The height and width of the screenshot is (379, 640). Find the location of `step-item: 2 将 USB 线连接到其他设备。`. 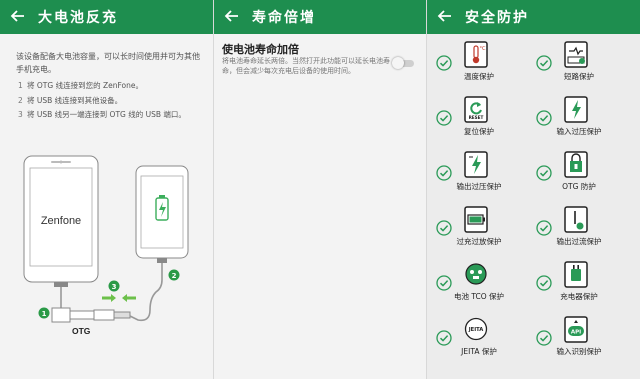

step-item: 2 将 USB 线连接到其他设备。 is located at coordinates (110, 100).